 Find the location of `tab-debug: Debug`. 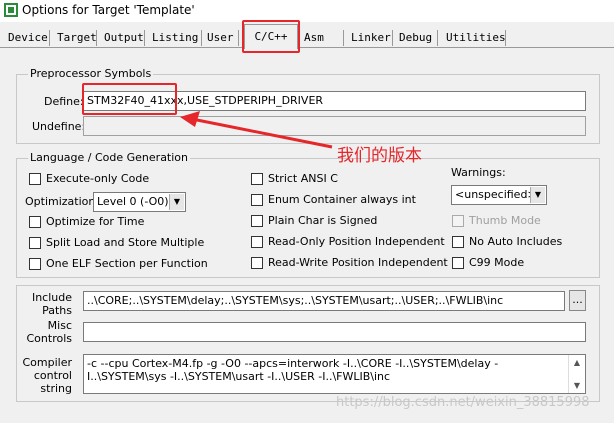

tab-debug: Debug is located at coordinates (417, 38).